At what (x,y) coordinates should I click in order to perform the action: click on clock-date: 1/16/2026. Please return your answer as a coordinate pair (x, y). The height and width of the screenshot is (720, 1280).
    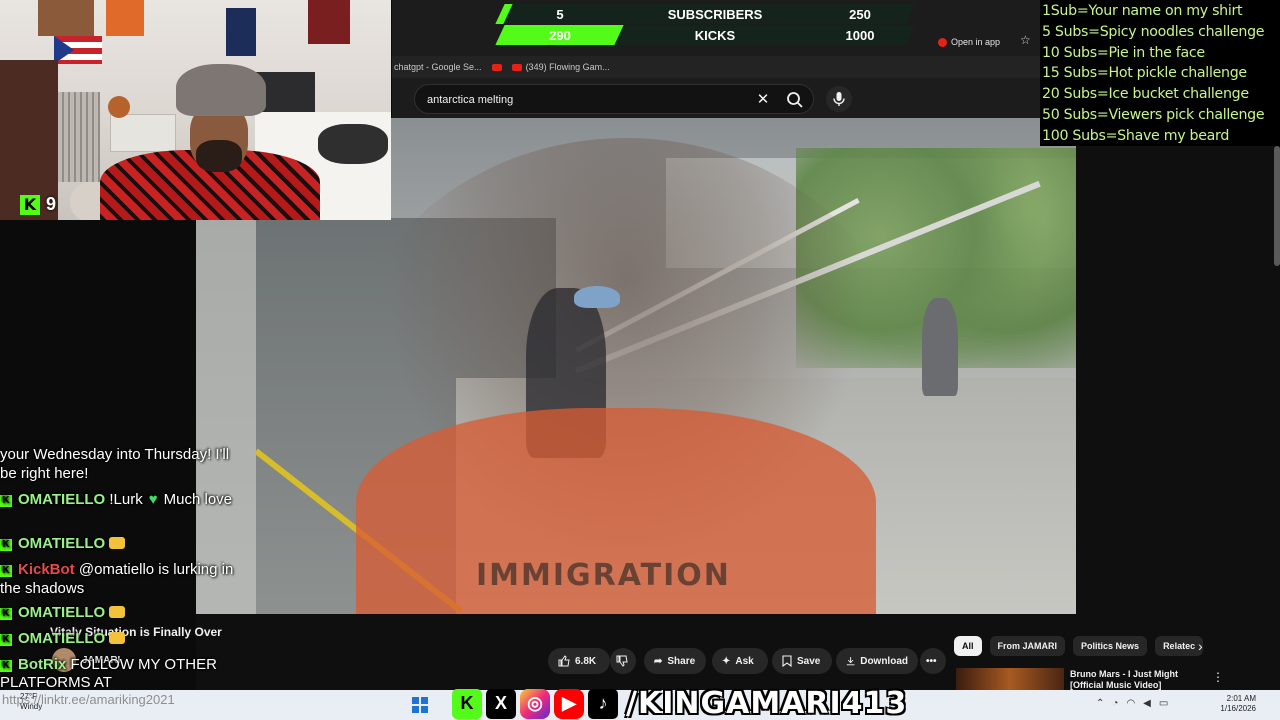
    Looking at the image, I should click on (1238, 708).